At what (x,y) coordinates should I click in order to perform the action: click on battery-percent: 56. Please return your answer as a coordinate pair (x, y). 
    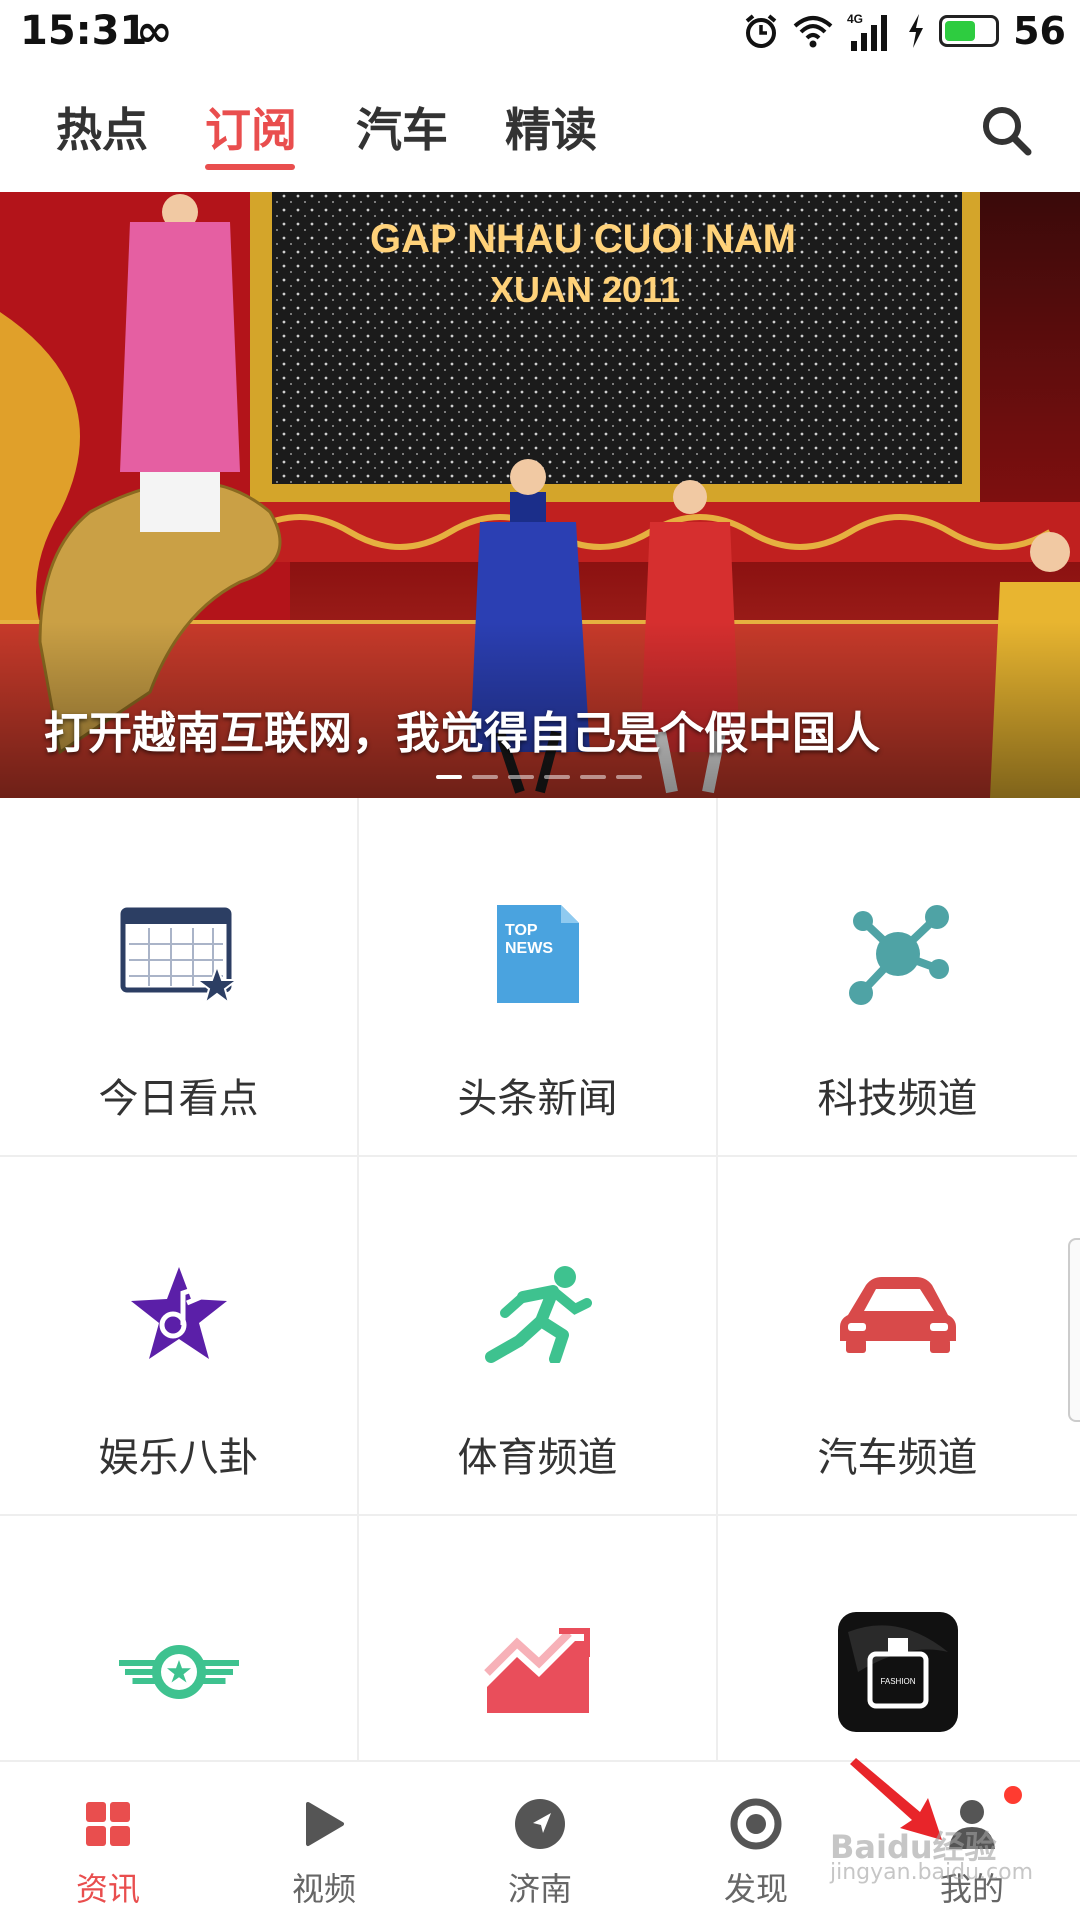
    Looking at the image, I should click on (1039, 31).